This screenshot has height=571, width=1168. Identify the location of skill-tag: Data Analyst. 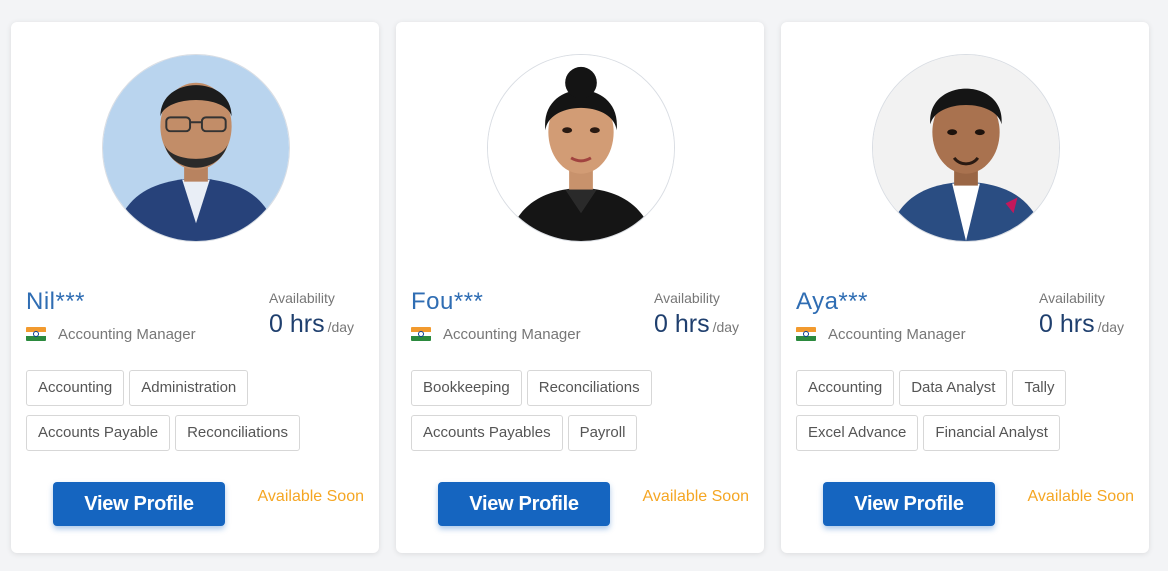
(953, 388).